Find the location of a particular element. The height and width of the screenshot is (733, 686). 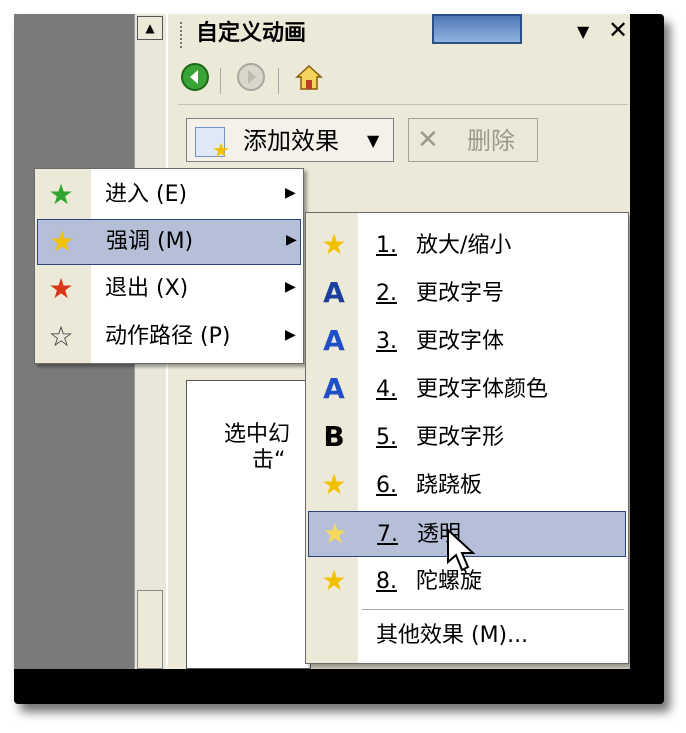

menu-item-exit: ★ 退出 (X) ▶ is located at coordinates (169, 290).